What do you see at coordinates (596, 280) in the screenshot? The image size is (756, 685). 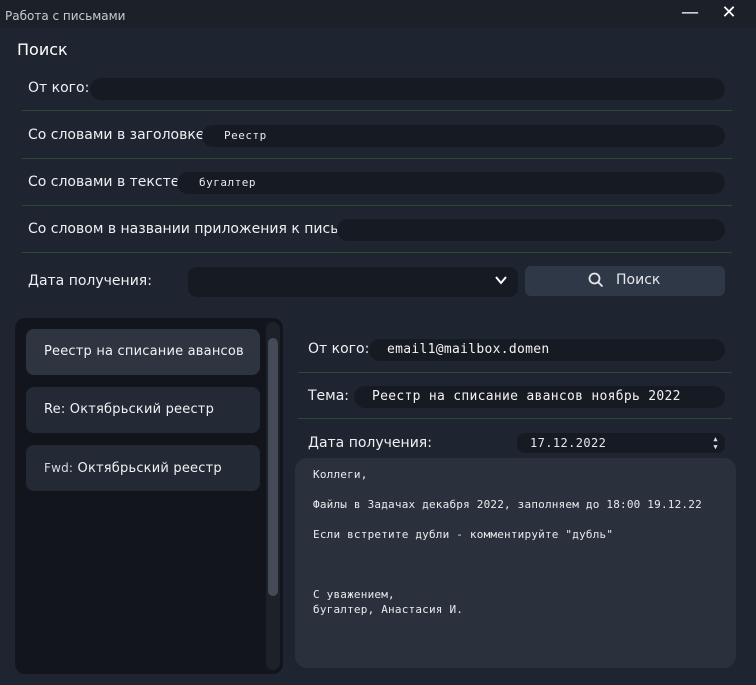 I see `search-icon` at bounding box center [596, 280].